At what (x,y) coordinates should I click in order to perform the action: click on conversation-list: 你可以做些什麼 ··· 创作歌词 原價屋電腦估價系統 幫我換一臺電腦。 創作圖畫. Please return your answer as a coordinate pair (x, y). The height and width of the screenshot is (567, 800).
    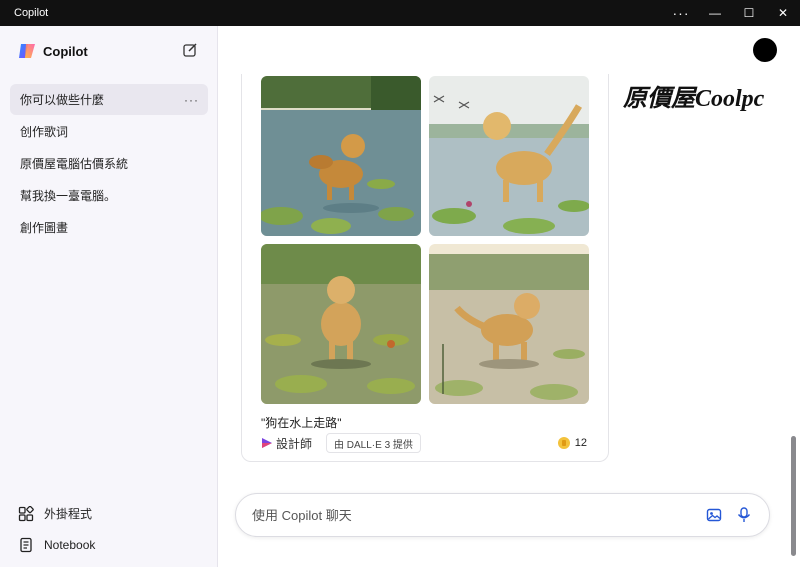
    Looking at the image, I should click on (109, 164).